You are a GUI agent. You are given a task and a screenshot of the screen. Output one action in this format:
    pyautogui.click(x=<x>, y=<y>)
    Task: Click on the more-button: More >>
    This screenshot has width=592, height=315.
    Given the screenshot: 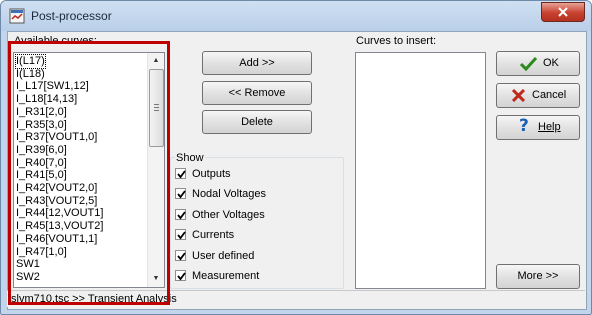 What is the action you would take?
    pyautogui.click(x=538, y=276)
    